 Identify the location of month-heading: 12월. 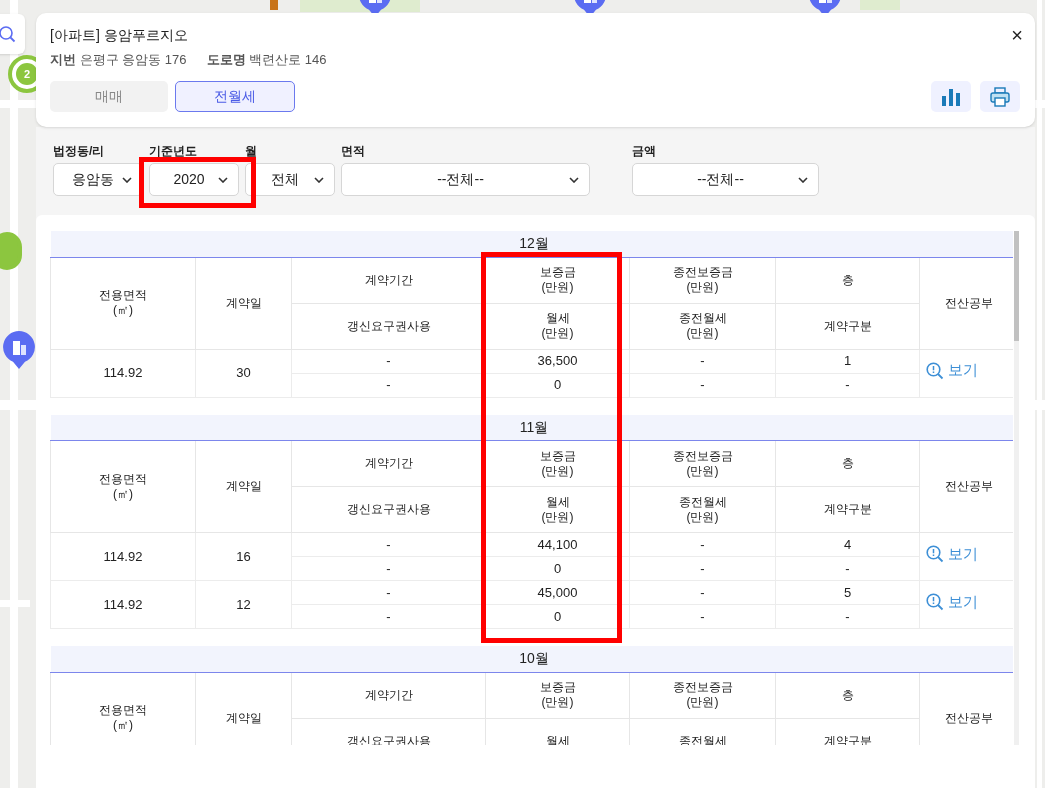
(532, 244).